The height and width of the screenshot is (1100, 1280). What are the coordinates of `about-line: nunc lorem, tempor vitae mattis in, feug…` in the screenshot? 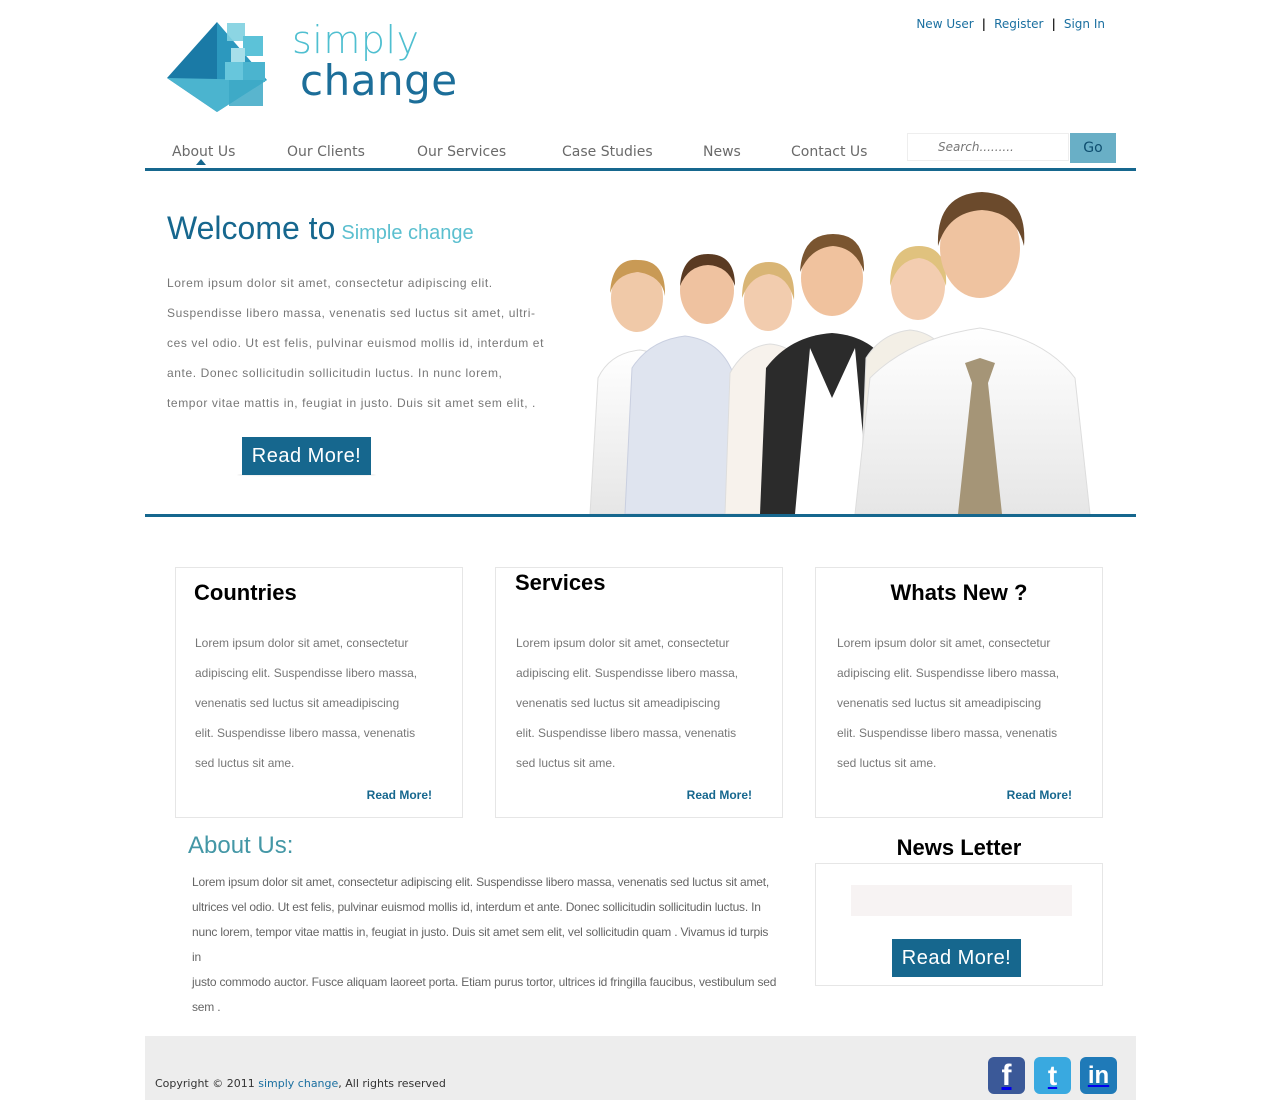 It's located at (480, 944).